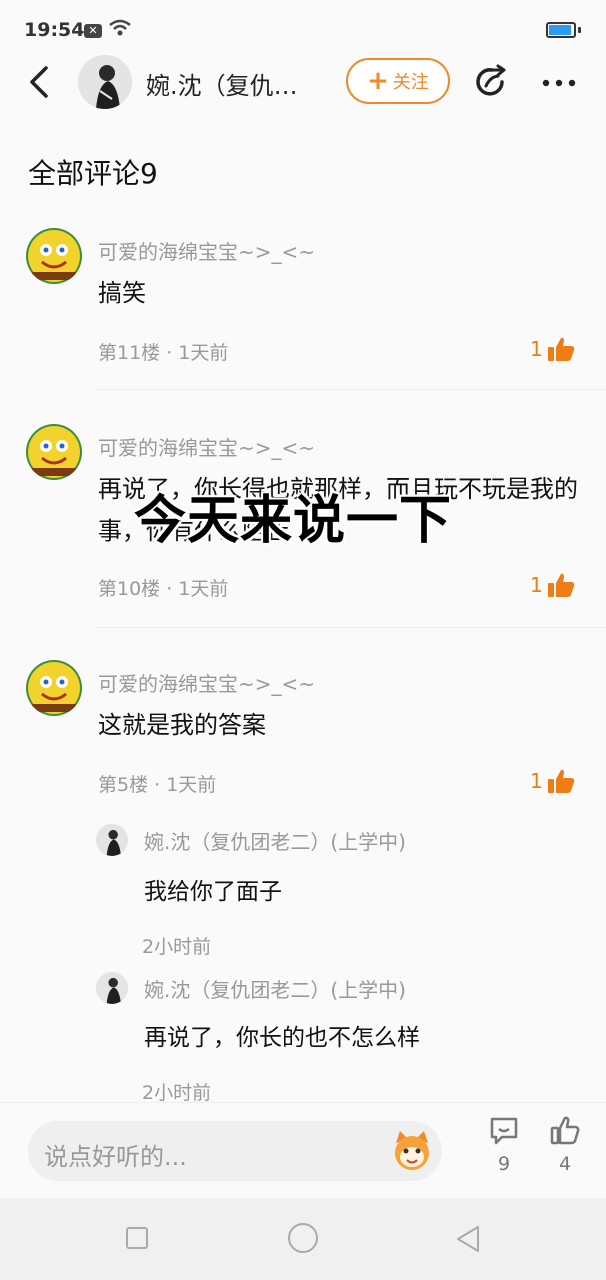 The image size is (606, 1280). What do you see at coordinates (468, 1239) in the screenshot?
I see `back-nav-icon` at bounding box center [468, 1239].